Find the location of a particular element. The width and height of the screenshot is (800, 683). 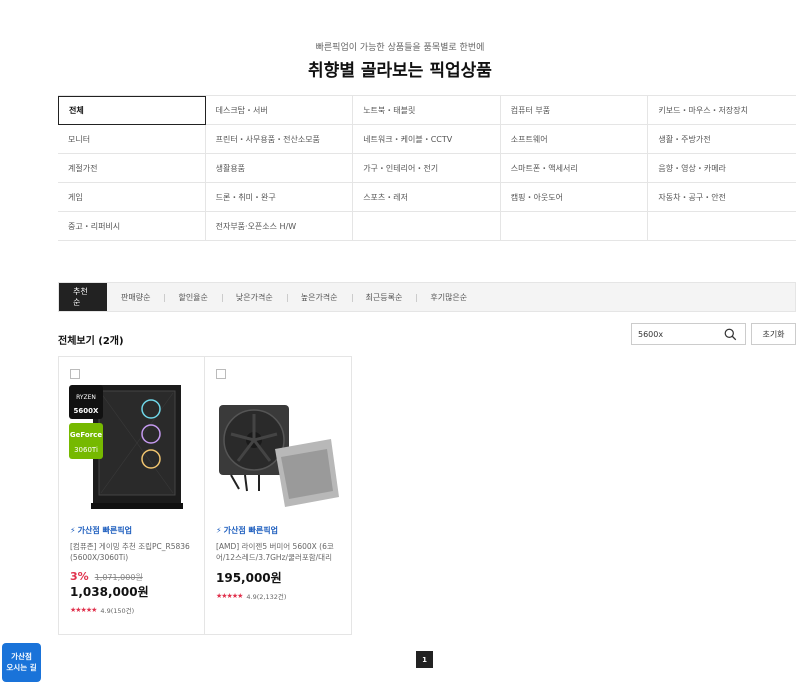

category-item: 중고・리퍼비시 is located at coordinates (132, 226).